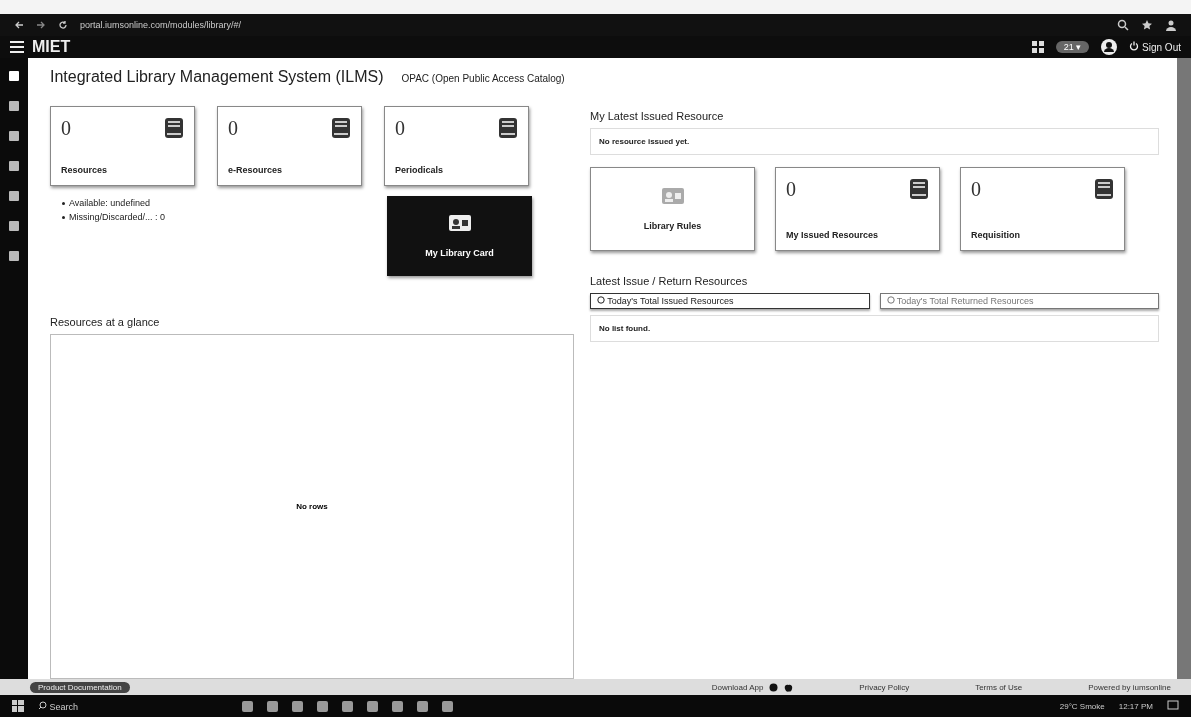  I want to click on stat-card: 0 Resources, so click(122, 146).